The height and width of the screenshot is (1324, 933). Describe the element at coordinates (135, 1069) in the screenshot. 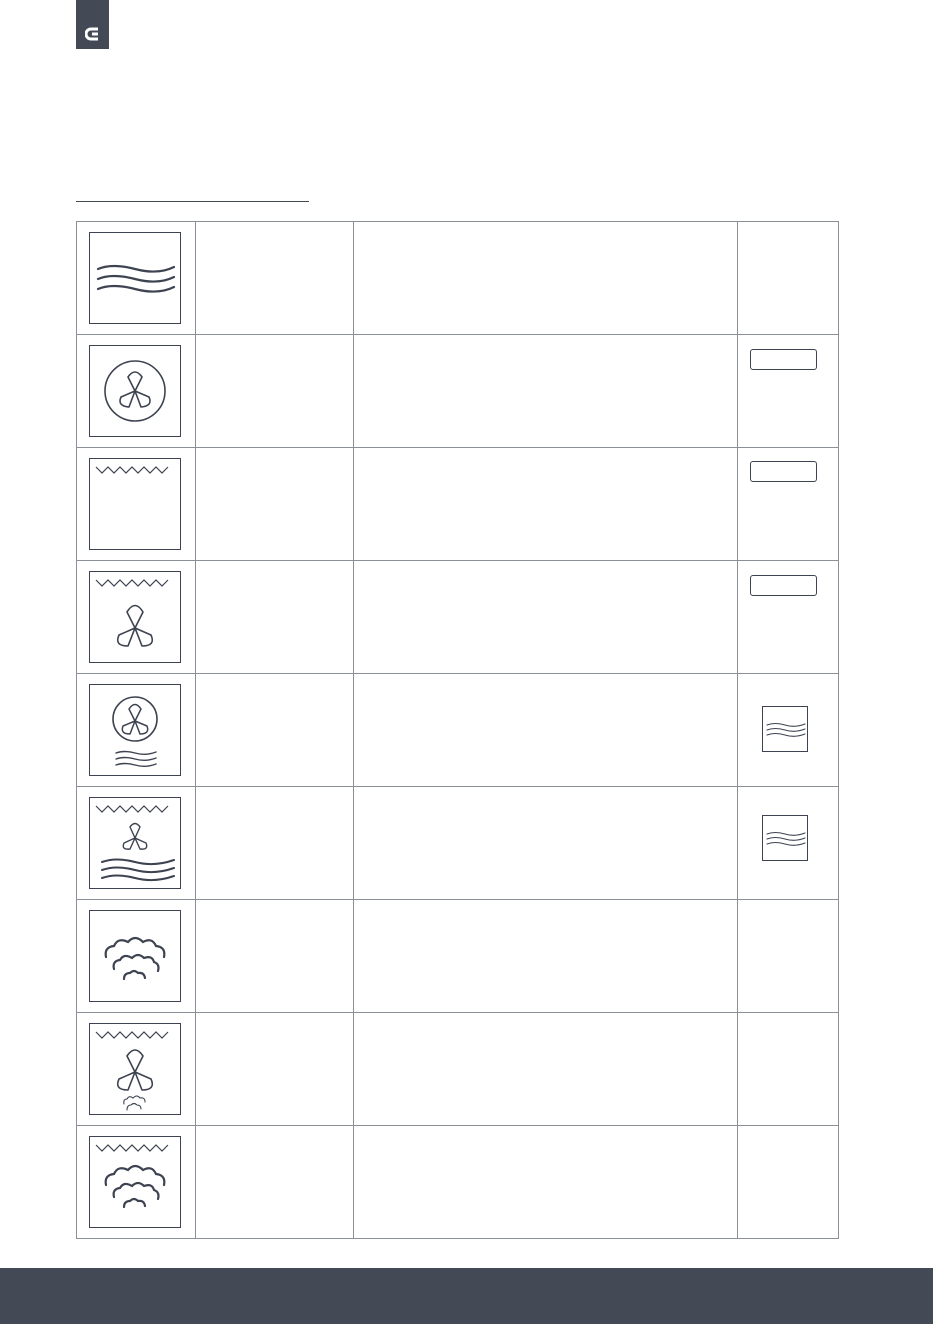

I see `top-heat-fan-steam-icon` at that location.